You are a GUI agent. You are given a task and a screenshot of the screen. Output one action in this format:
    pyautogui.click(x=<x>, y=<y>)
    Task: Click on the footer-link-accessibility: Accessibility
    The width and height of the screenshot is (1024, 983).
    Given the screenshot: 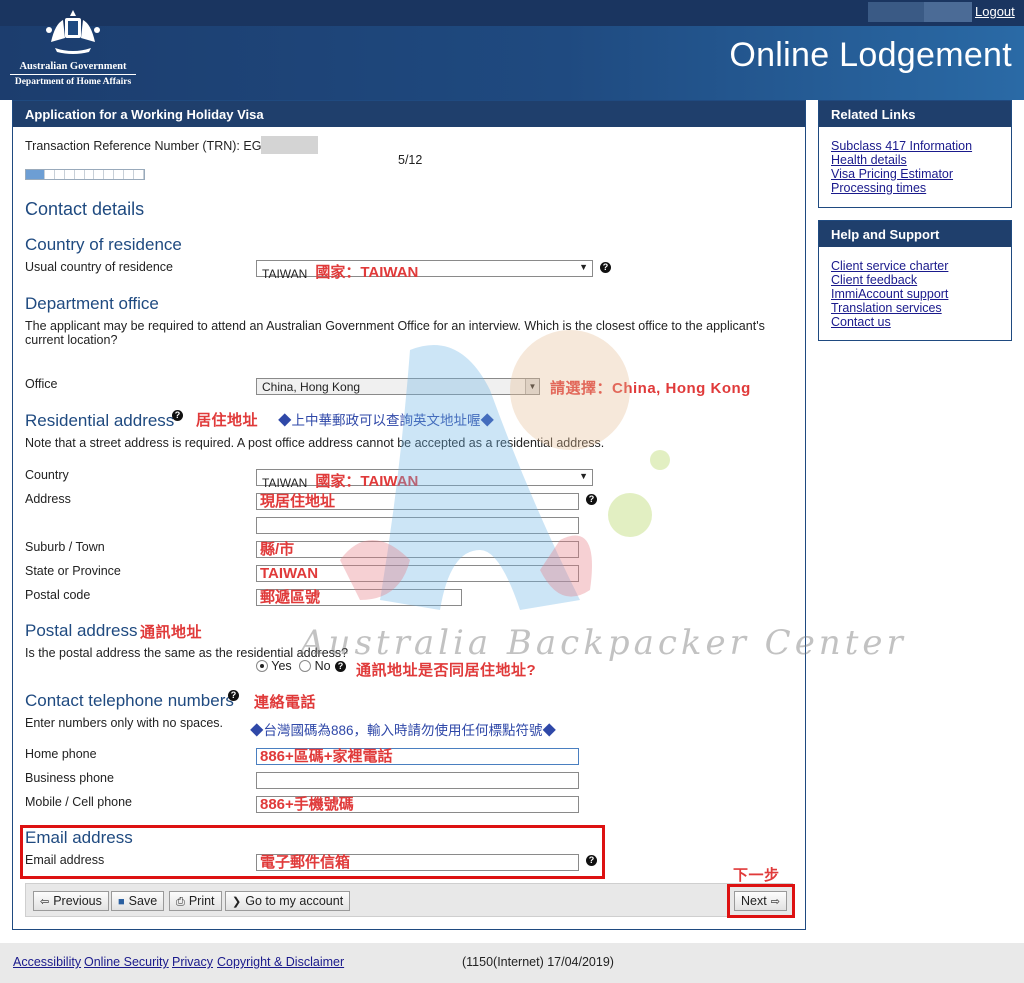 What is the action you would take?
    pyautogui.click(x=47, y=962)
    